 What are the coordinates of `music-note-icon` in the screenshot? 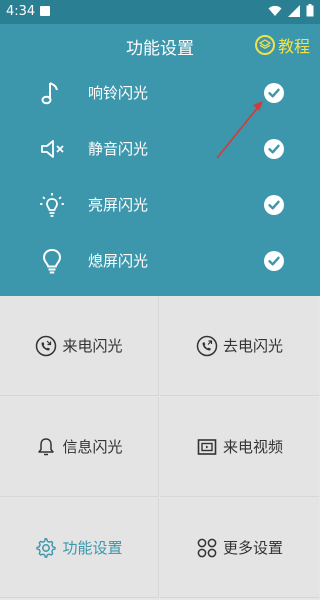 It's located at (49, 93).